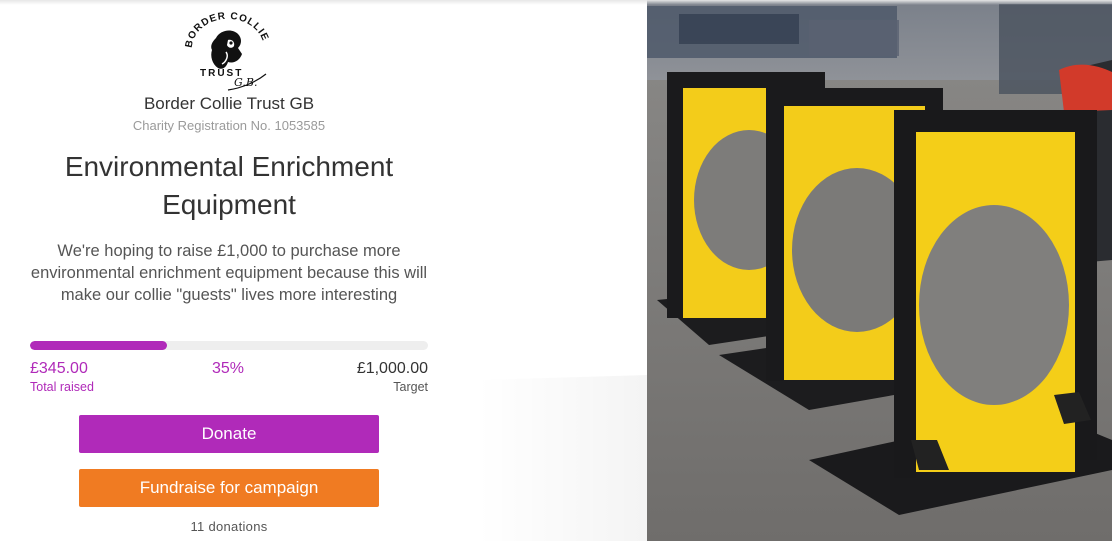 The image size is (1112, 541). What do you see at coordinates (59, 368) in the screenshot?
I see `total-raised-amount: £345.00` at bounding box center [59, 368].